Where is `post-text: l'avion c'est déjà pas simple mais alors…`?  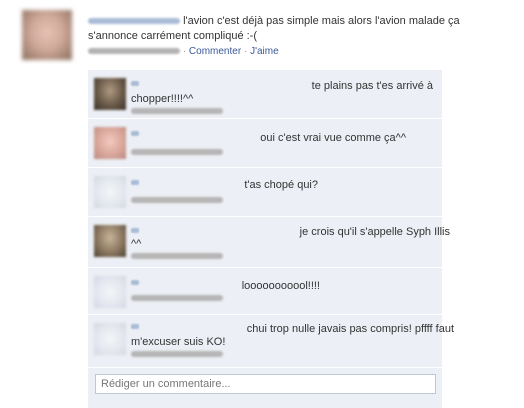
post-text: l'avion c'est déjà pas simple mais alors… is located at coordinates (298, 29).